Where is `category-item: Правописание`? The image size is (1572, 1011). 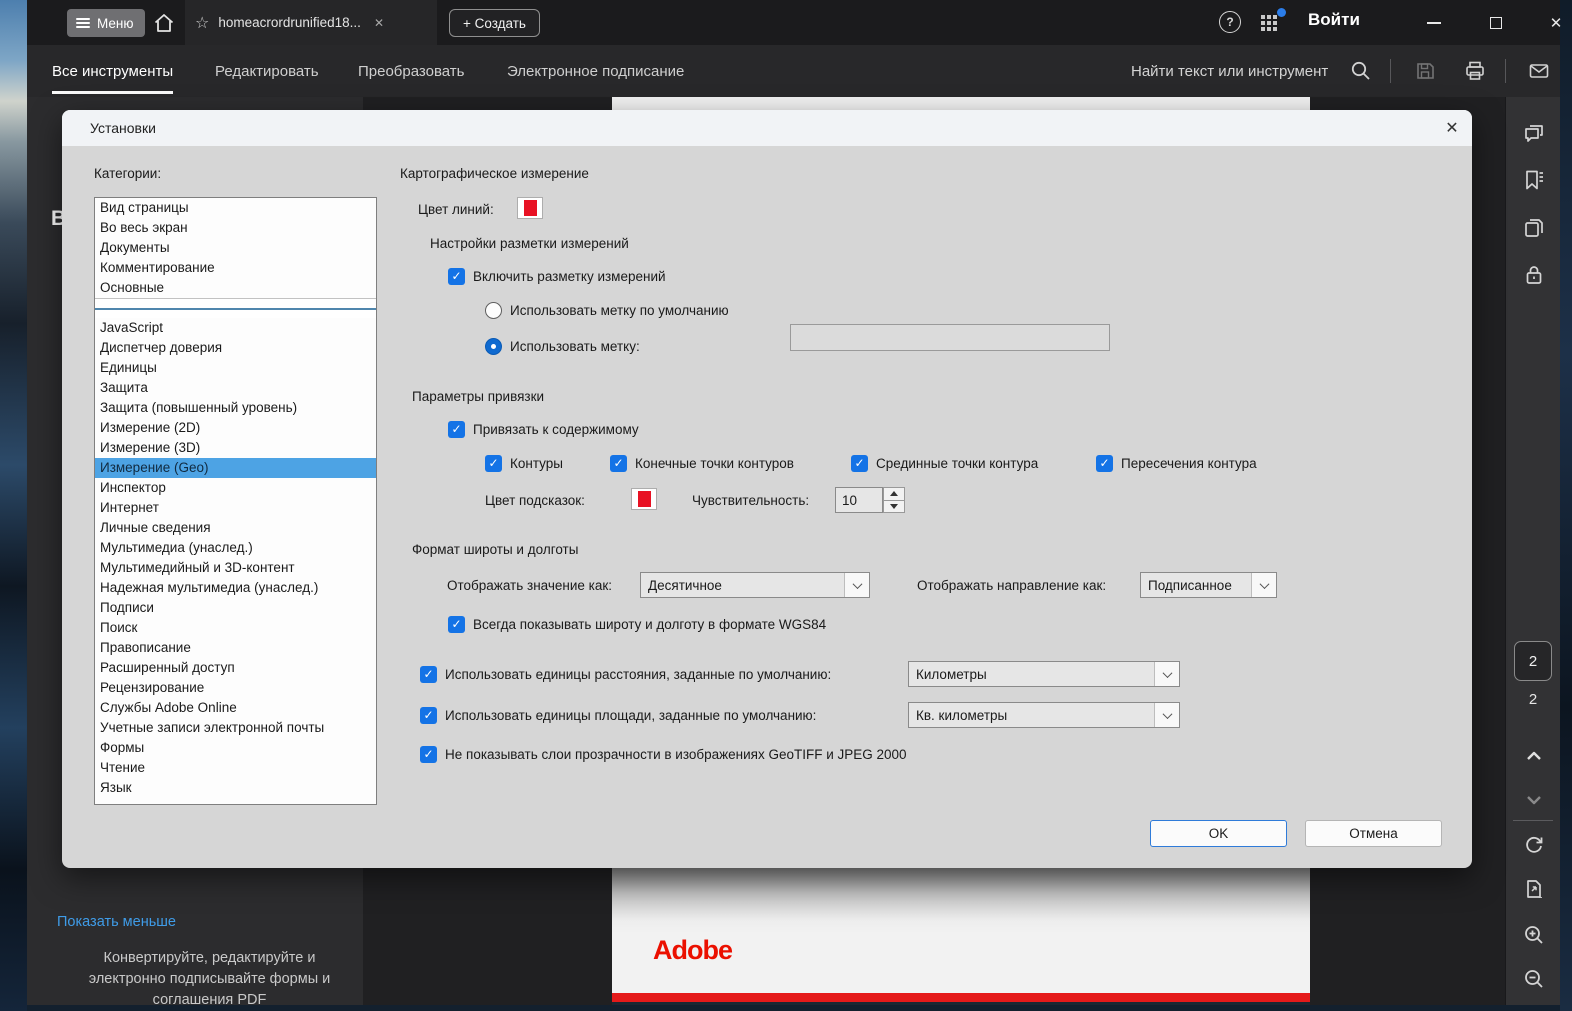 category-item: Правописание is located at coordinates (235, 648).